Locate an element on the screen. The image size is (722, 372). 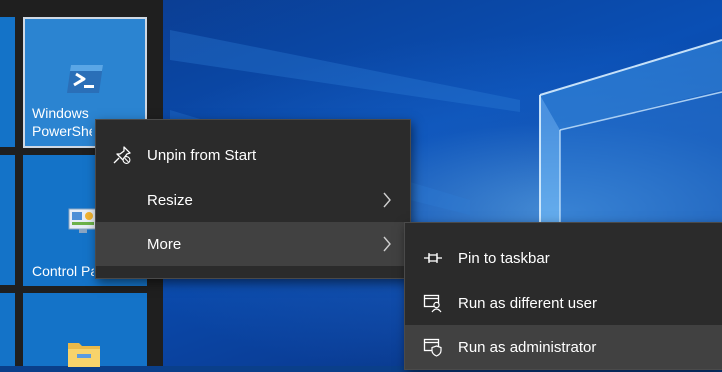
menu-item-pin-to-taskbar: Pin to taskbar is located at coordinates (563, 258).